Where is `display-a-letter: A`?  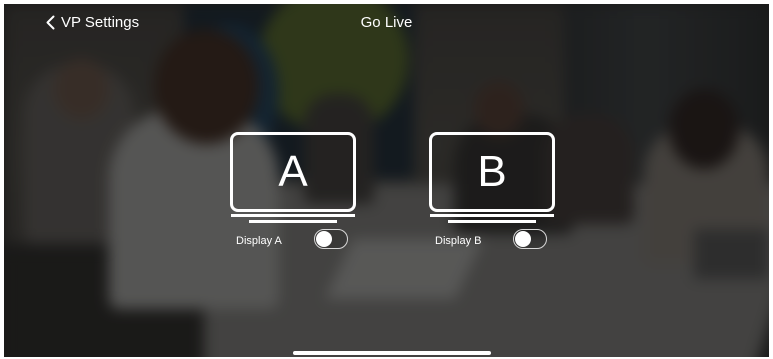 display-a-letter: A is located at coordinates (293, 171).